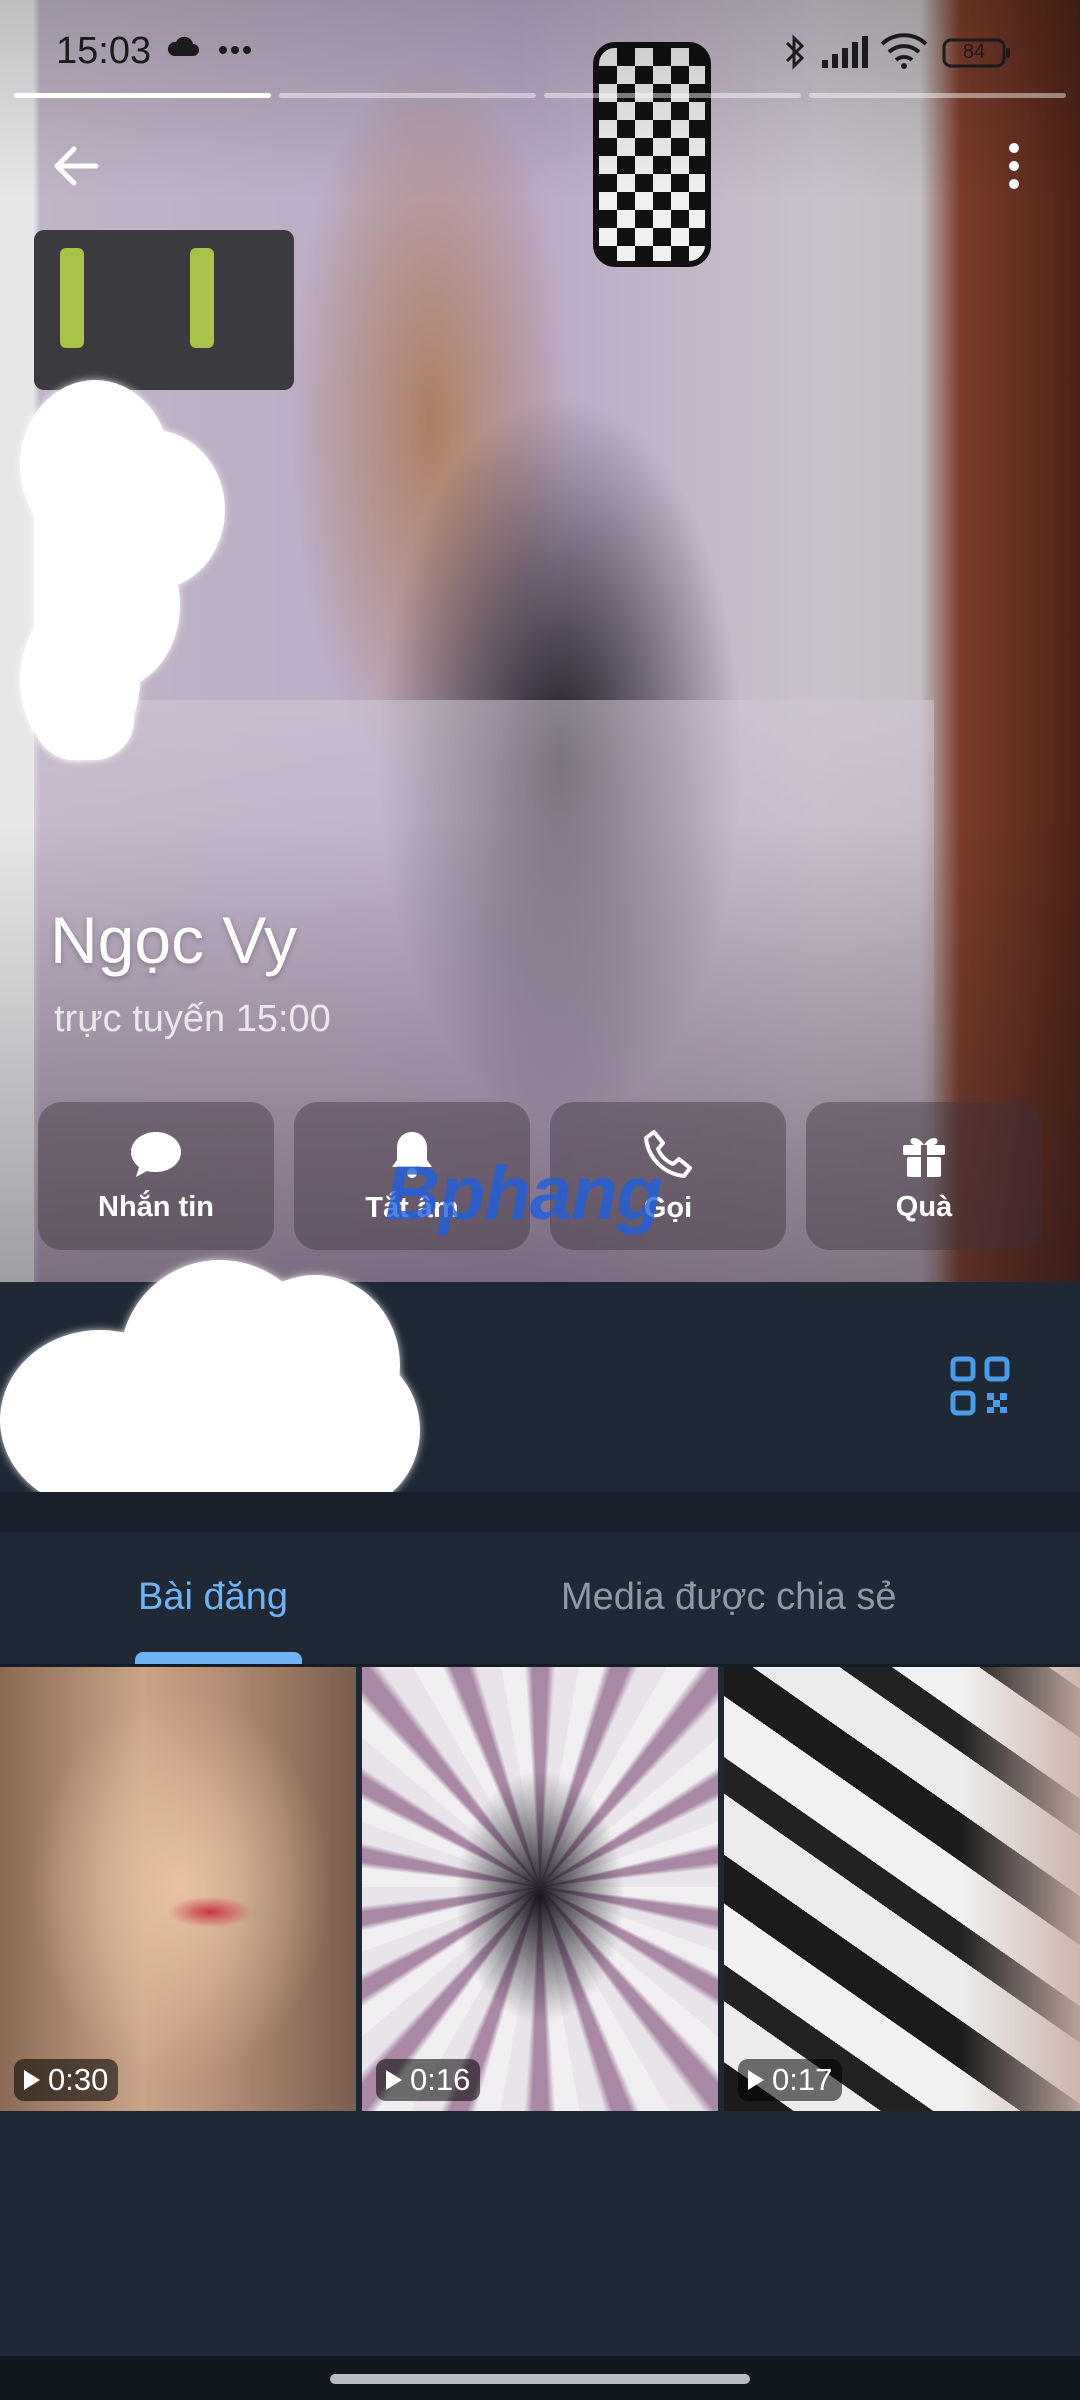  What do you see at coordinates (183, 49) in the screenshot?
I see `cloud-icon` at bounding box center [183, 49].